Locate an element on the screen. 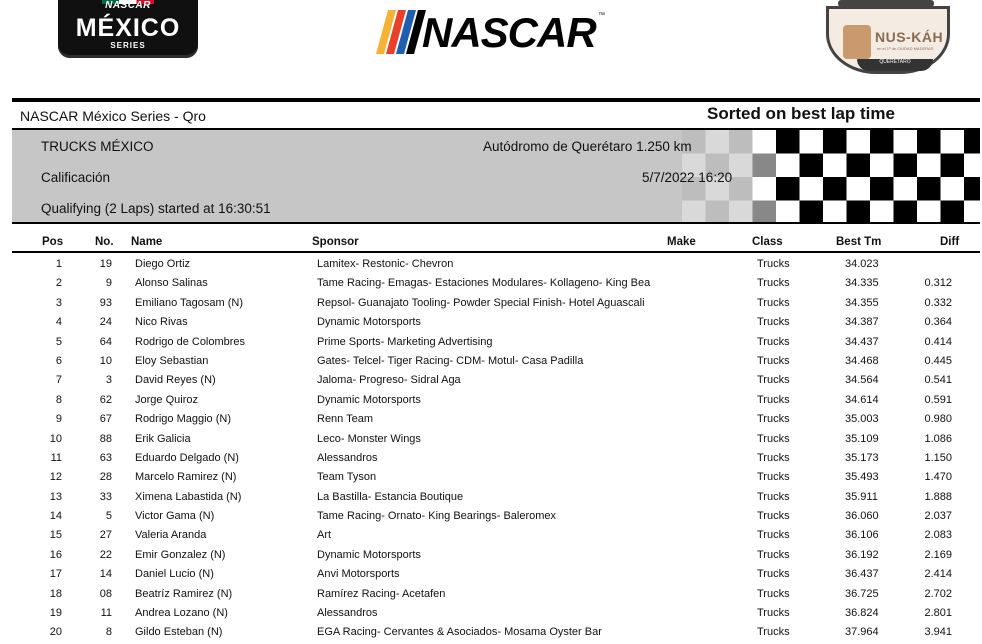 The width and height of the screenshot is (982, 644). cell-pos: 13 is located at coordinates (55, 496).